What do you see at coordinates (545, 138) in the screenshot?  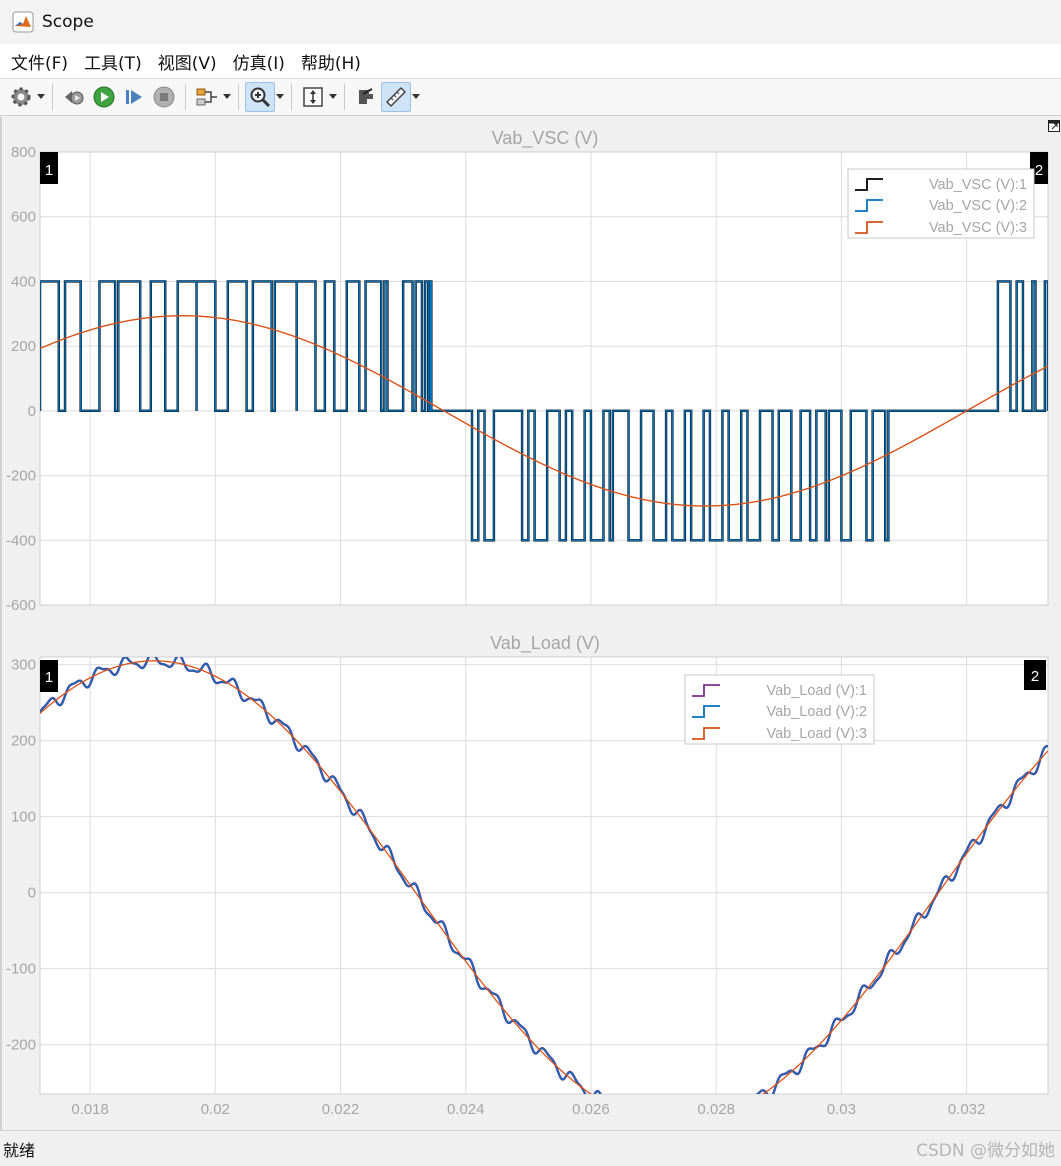 I see `plot-title-vsc: Vab_VSC (V)` at bounding box center [545, 138].